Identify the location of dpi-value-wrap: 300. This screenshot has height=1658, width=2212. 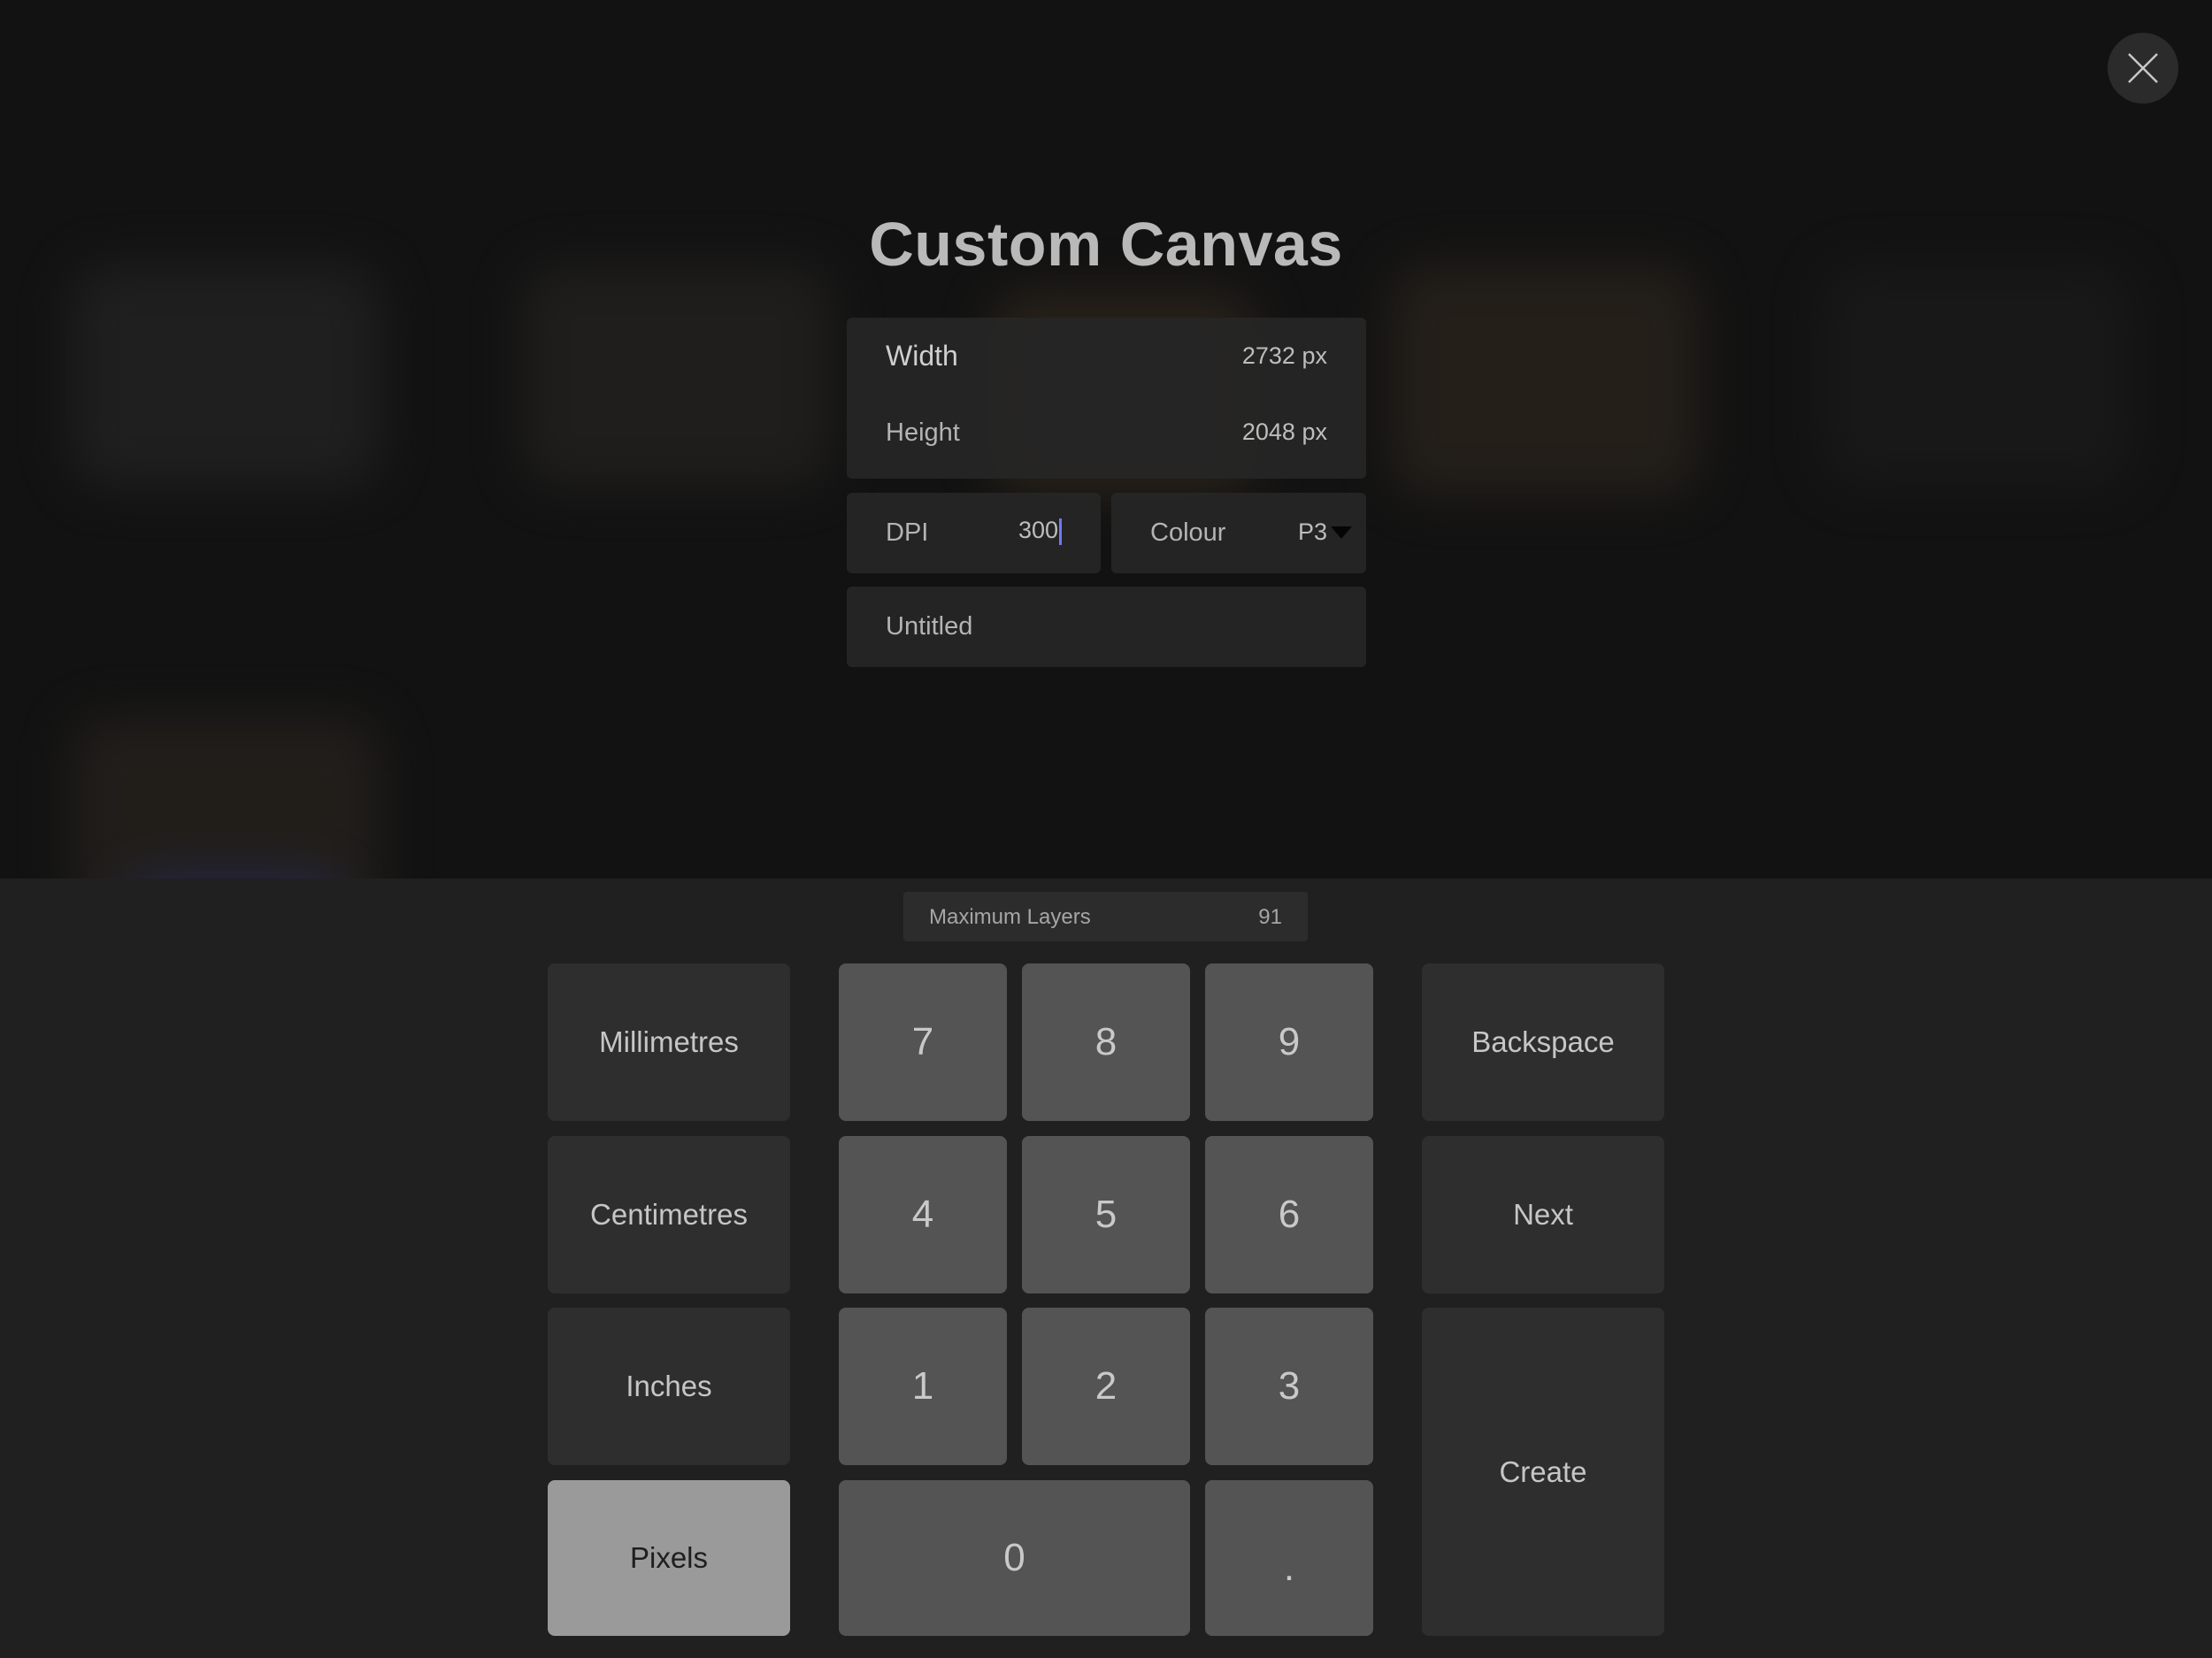
(1040, 531).